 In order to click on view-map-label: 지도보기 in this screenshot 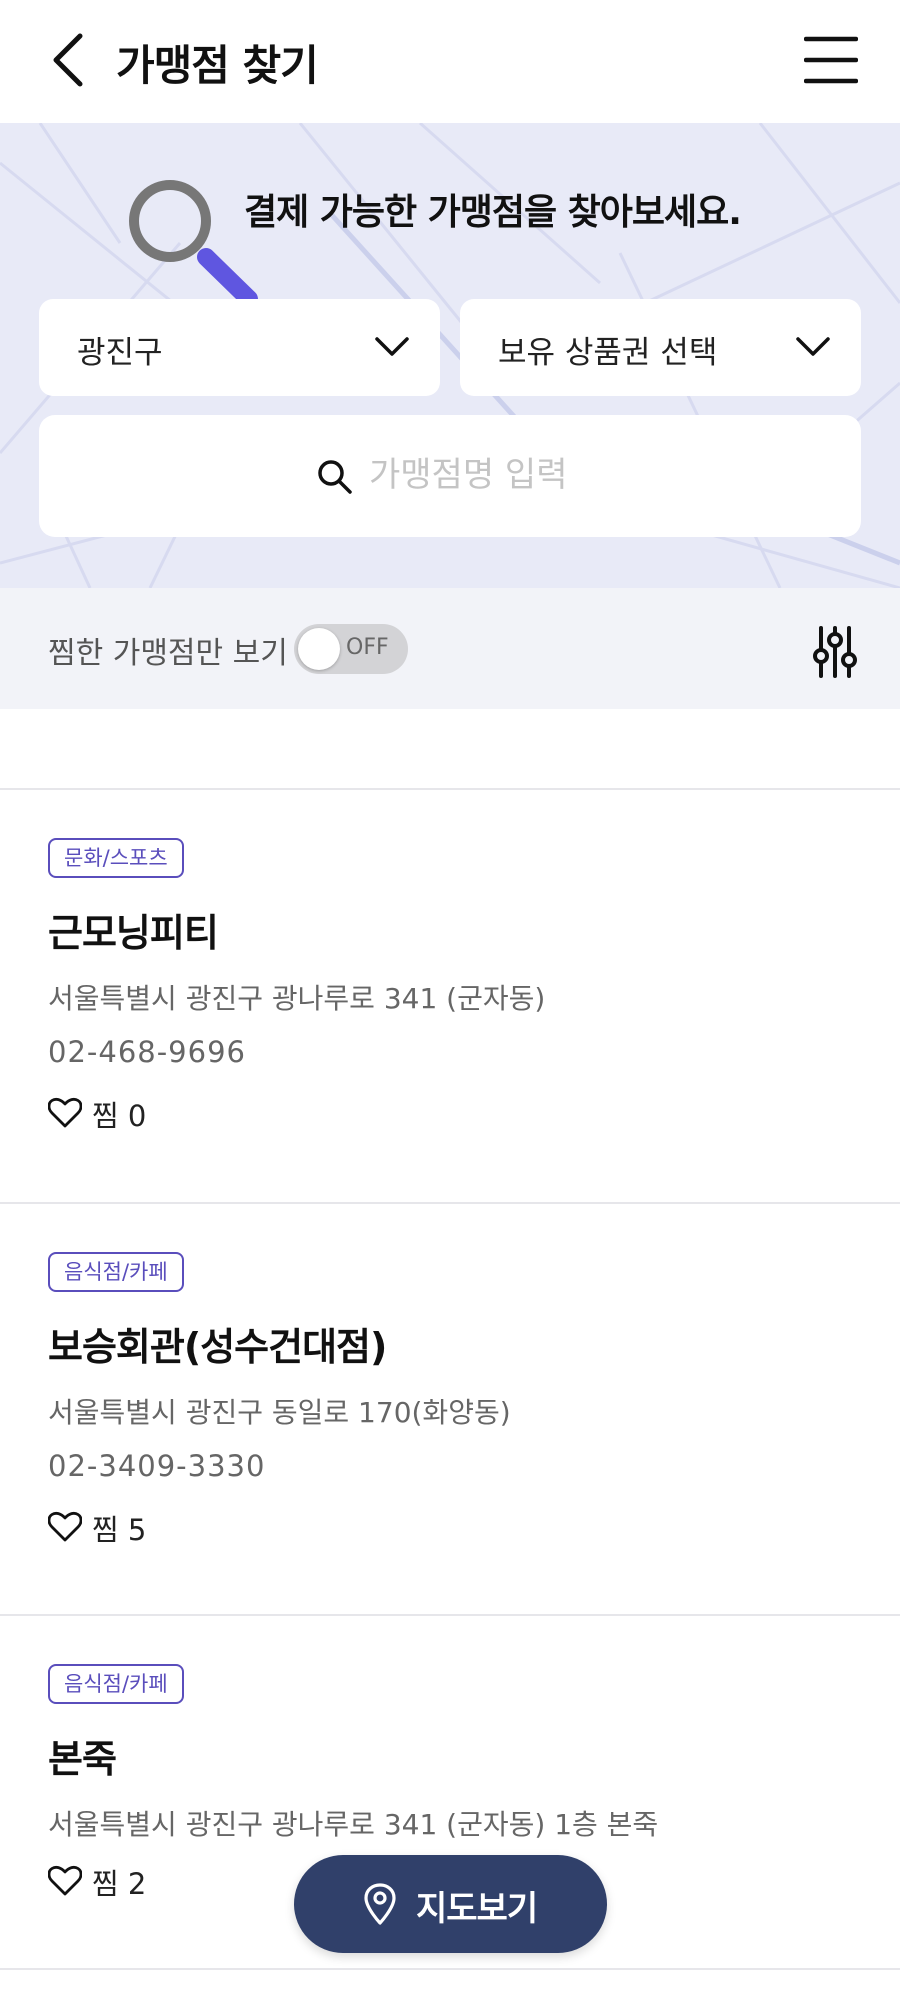, I will do `click(477, 1909)`.